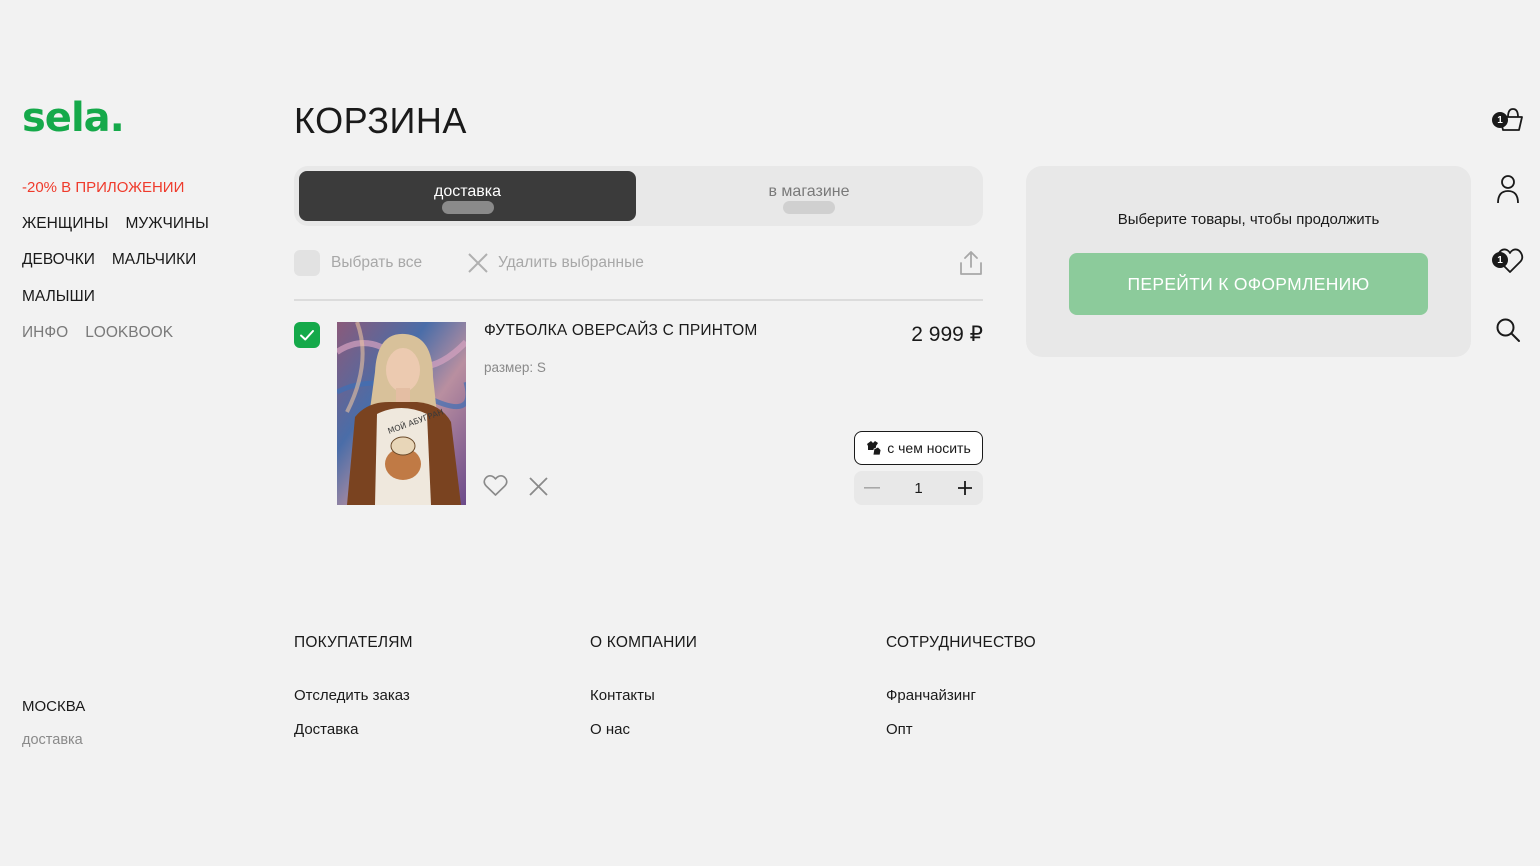 This screenshot has height=866, width=1540. I want to click on nav-row-adults: ЖЕНЩИНЫ МУЖЧИНЫ, so click(115, 224).